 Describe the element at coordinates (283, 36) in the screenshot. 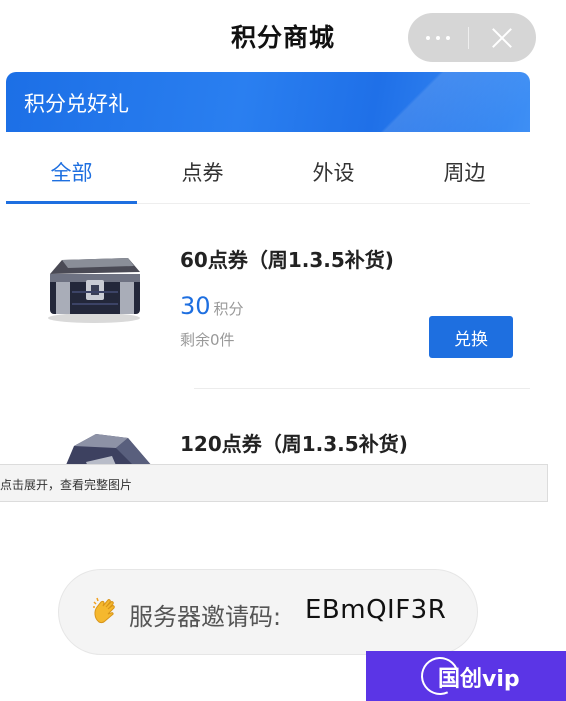

I see `top-bar: 积分商城` at that location.